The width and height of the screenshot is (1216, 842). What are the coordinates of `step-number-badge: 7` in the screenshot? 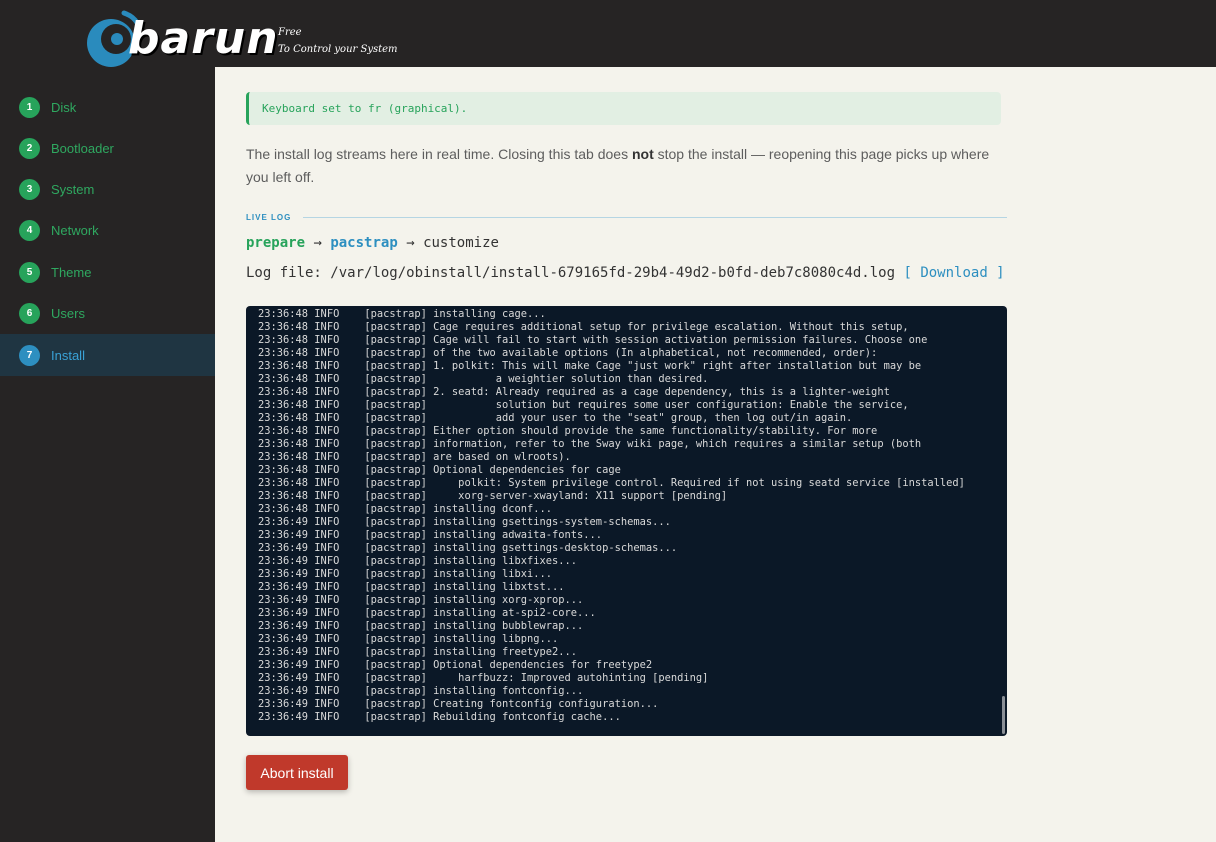 It's located at (29, 355).